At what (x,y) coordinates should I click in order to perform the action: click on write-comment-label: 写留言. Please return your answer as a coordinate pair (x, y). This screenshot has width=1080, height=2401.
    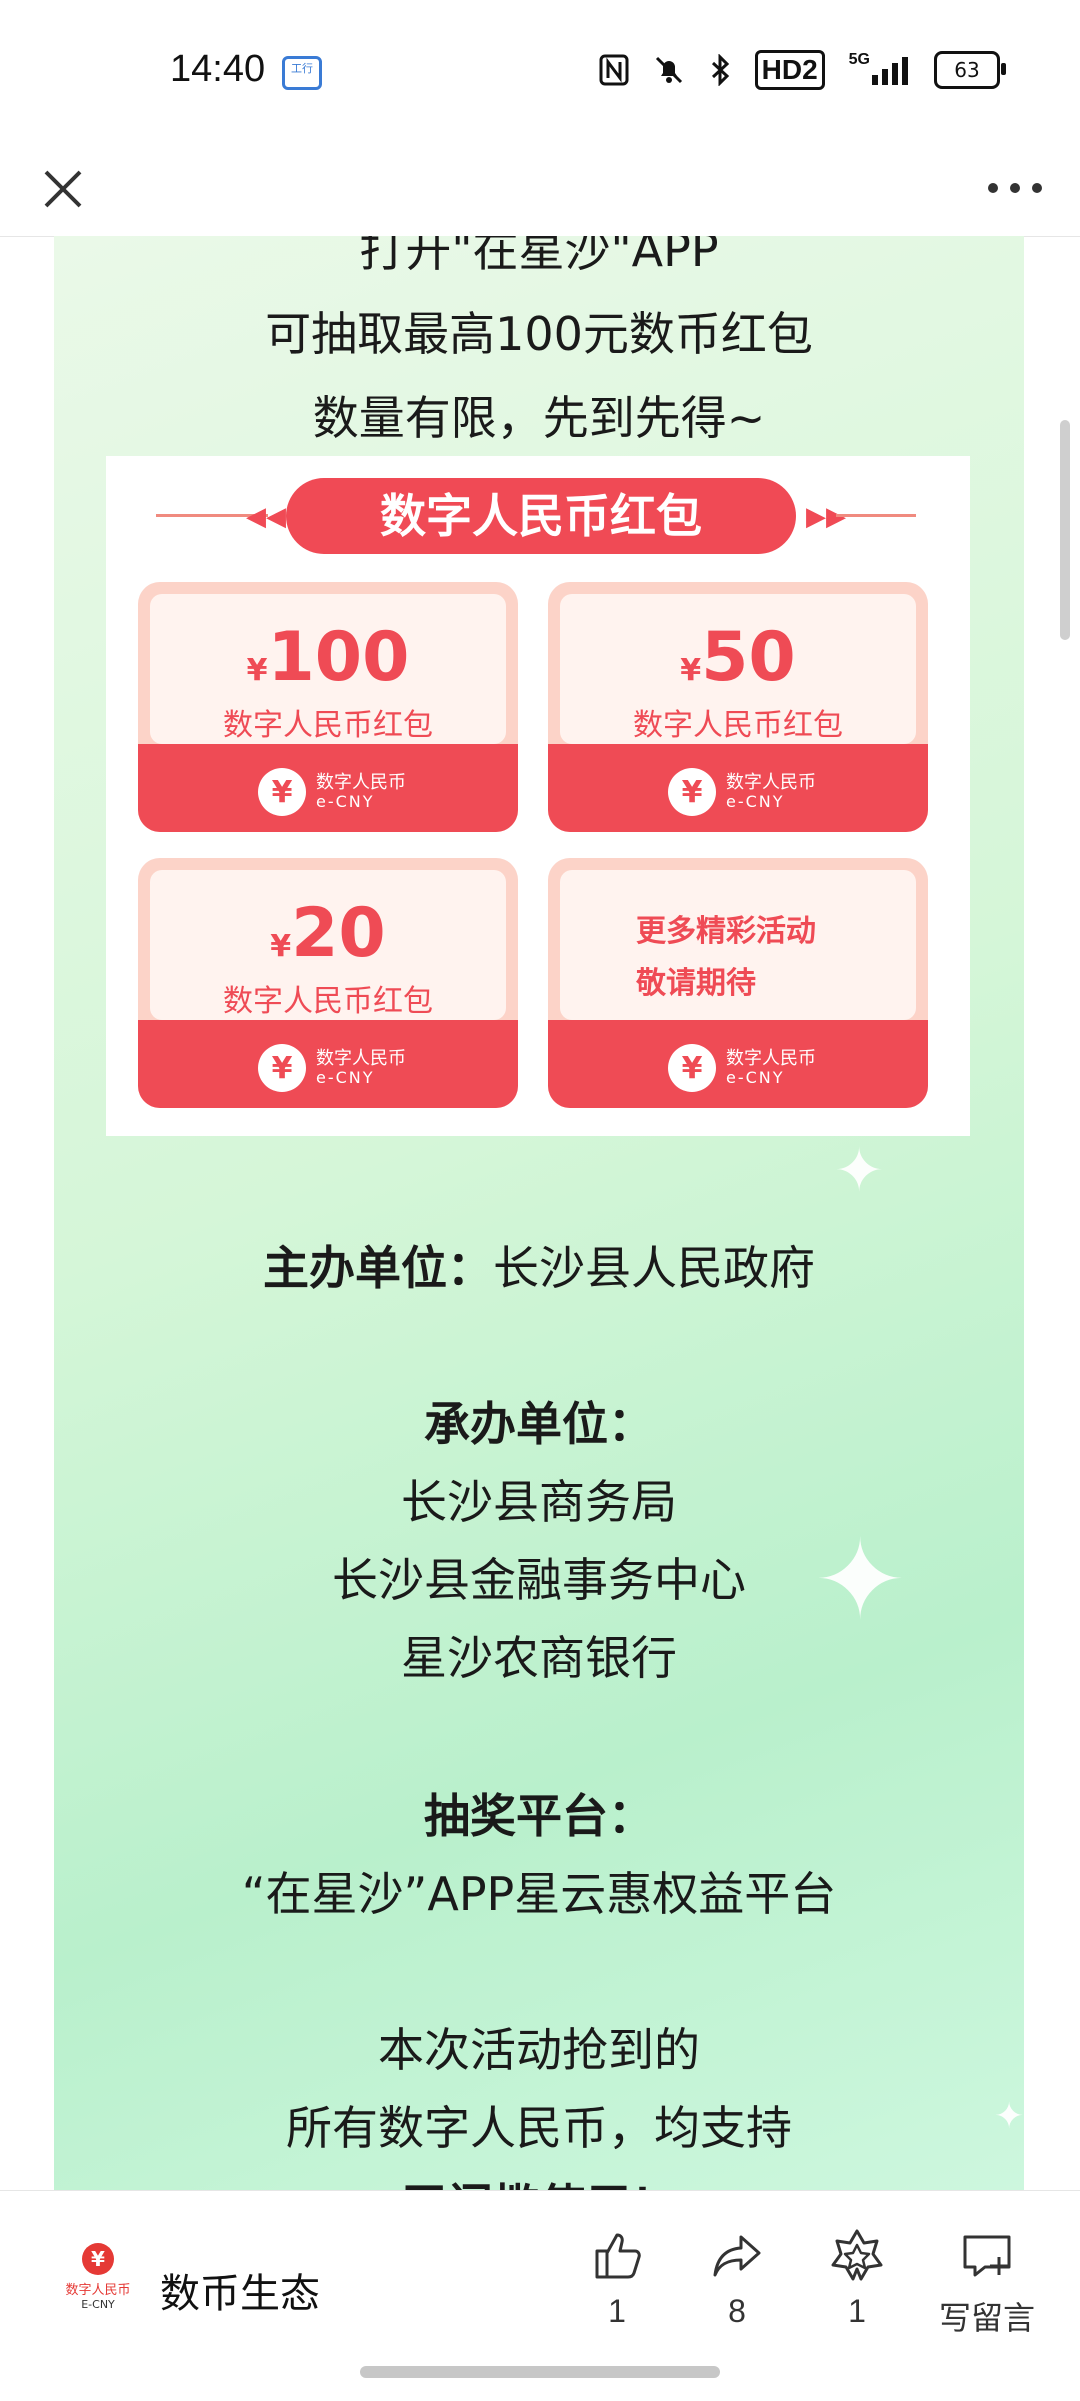
    Looking at the image, I should click on (986, 2318).